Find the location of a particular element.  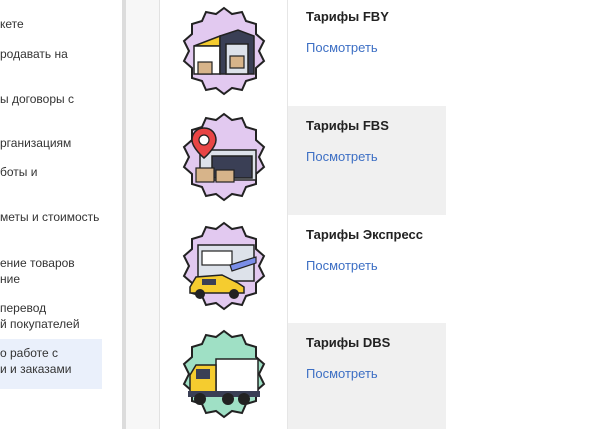

tariff-row-fbs: Тарифы FBS Посмотреть is located at coordinates (303, 160).